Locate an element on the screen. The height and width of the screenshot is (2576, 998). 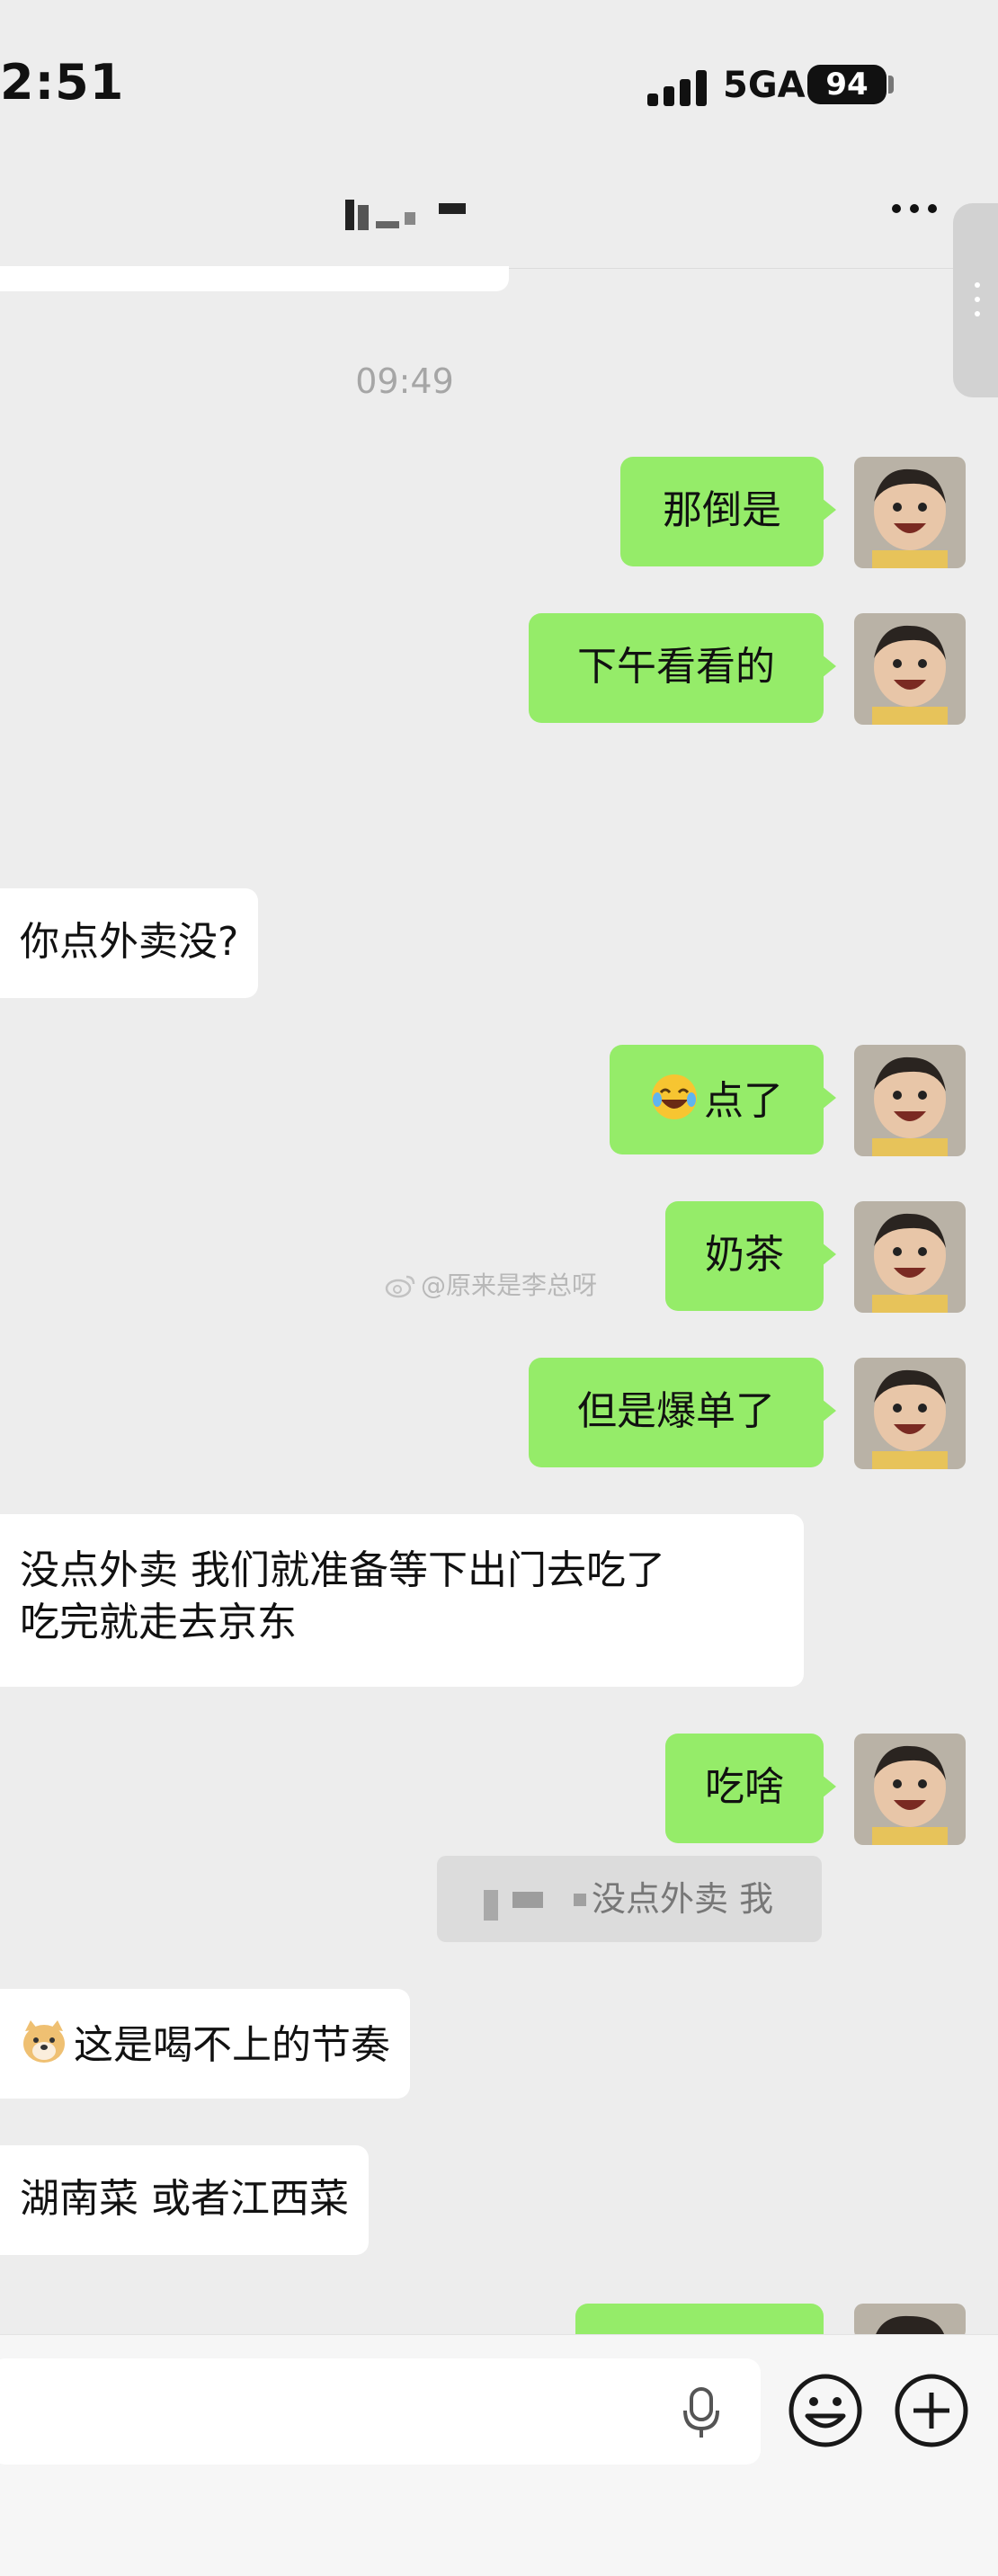
ellipsis-icon is located at coordinates (920, 209).